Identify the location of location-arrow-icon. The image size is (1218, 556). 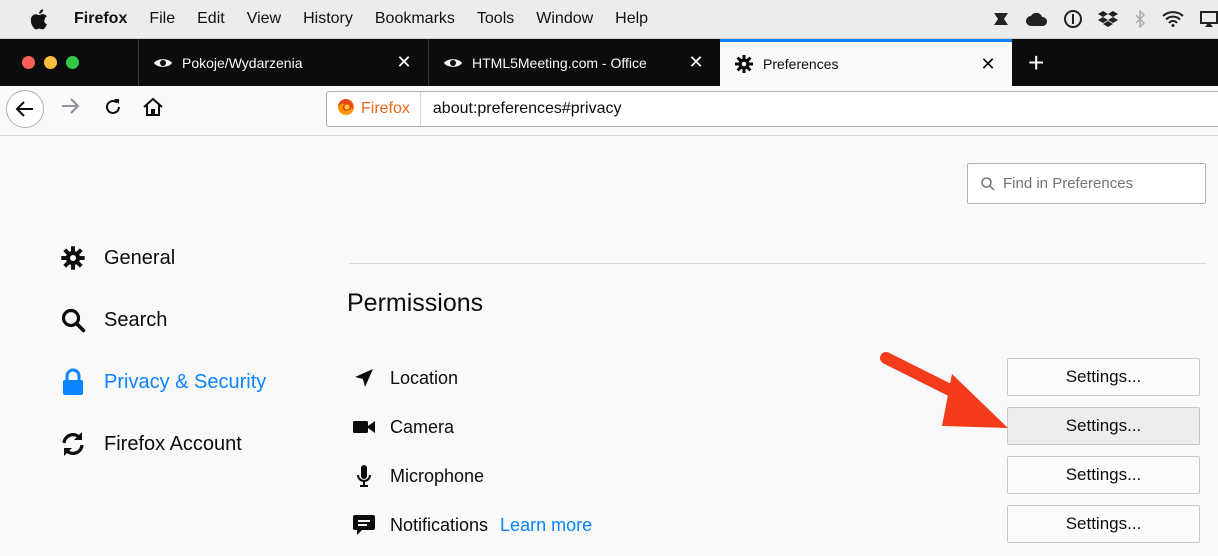
(364, 378).